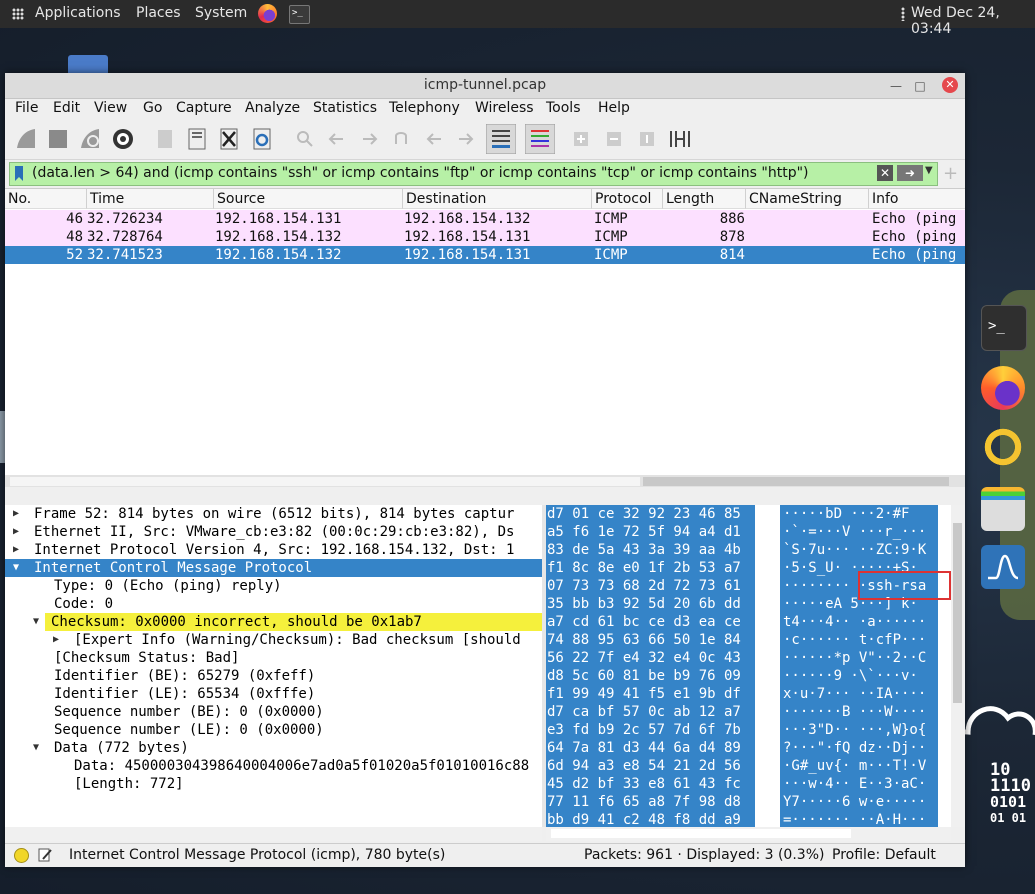 The image size is (1035, 894). Describe the element at coordinates (859, 514) in the screenshot. I see `ascii-row: ·····bD ···2·#F` at that location.